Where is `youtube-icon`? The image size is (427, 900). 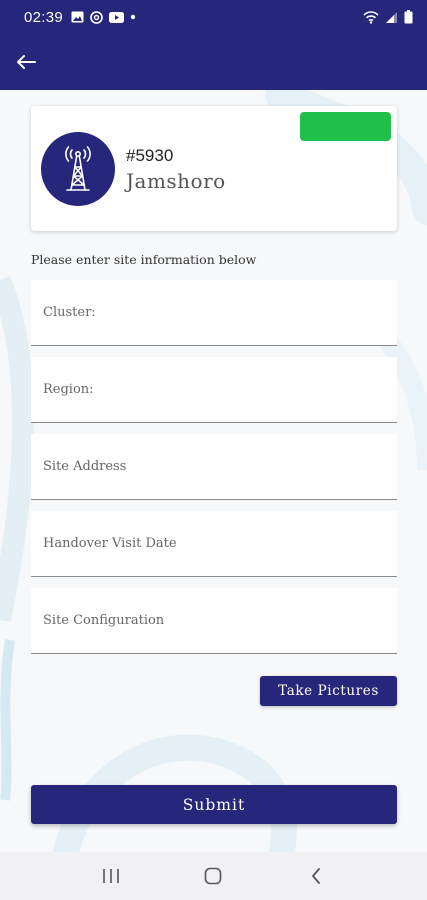
youtube-icon is located at coordinates (117, 17).